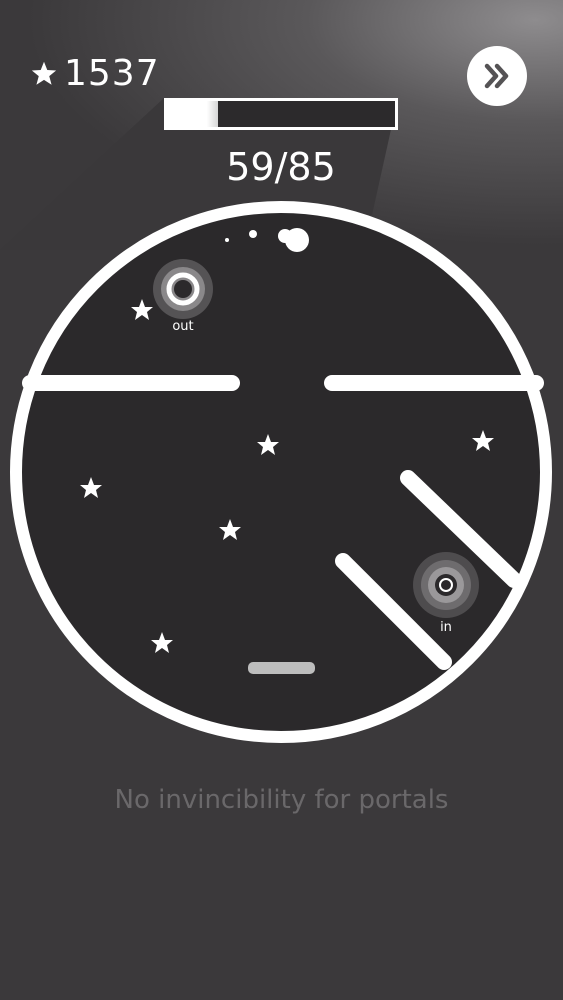 The image size is (563, 1000). I want to click on portal-in-label: in, so click(446, 627).